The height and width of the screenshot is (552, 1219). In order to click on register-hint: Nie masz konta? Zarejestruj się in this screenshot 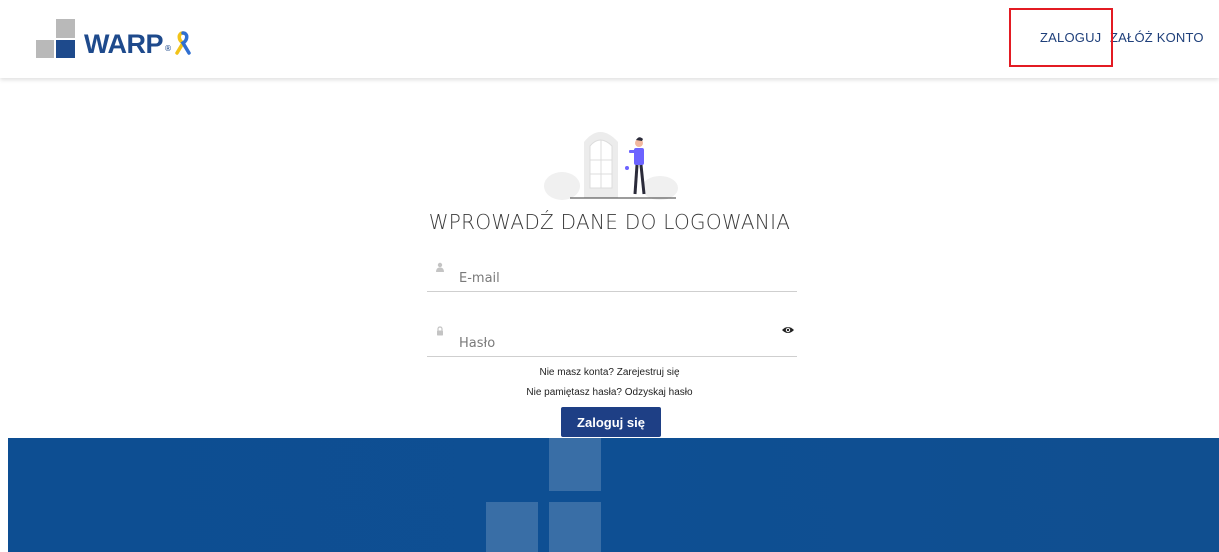, I will do `click(609, 372)`.